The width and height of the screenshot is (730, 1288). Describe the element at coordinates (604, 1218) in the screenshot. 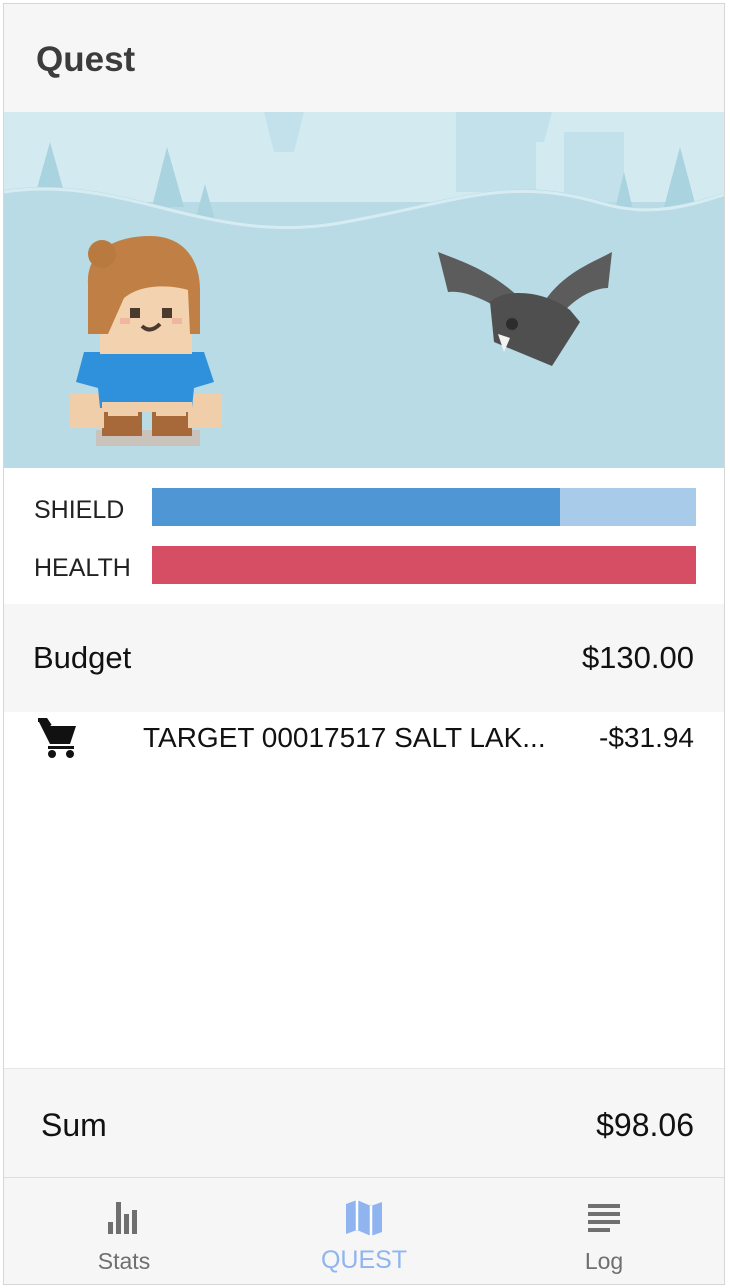

I see `list-icon` at that location.